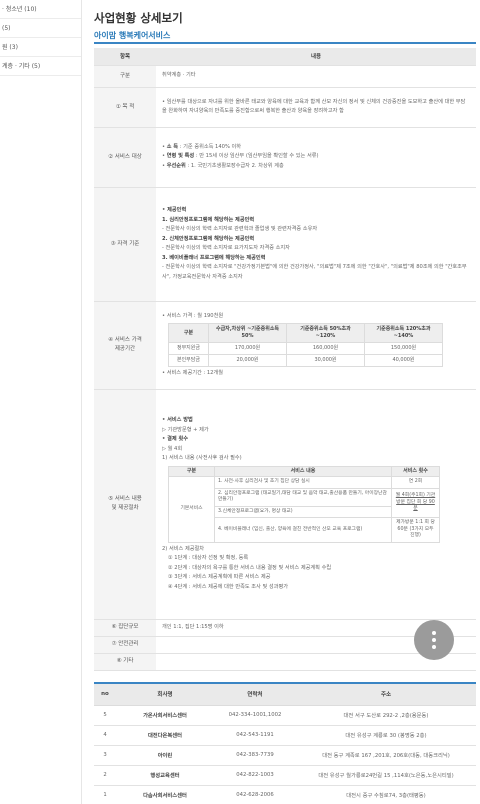 Image resolution: width=480 pixels, height=804 pixels. Describe the element at coordinates (226, 248) in the screenshot. I see `qual-desc-2: - 전문학사 이상의 학력 소지자로 요가지도자 자격증 소지자` at that location.